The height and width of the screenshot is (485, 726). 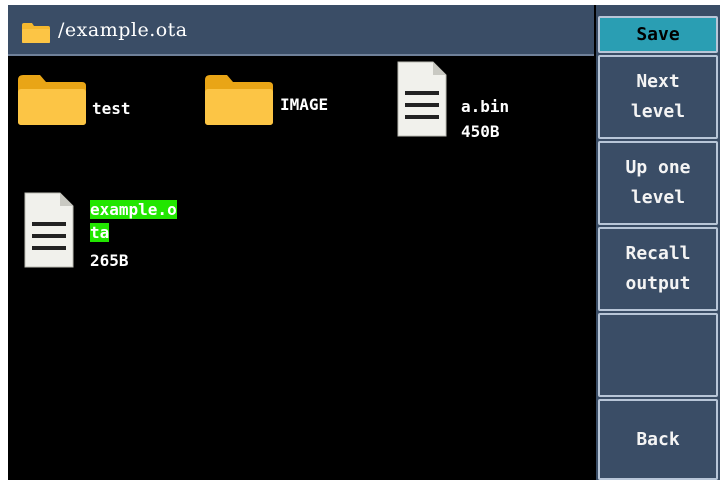 I want to click on path-header: /example.ota, so click(x=301, y=30).